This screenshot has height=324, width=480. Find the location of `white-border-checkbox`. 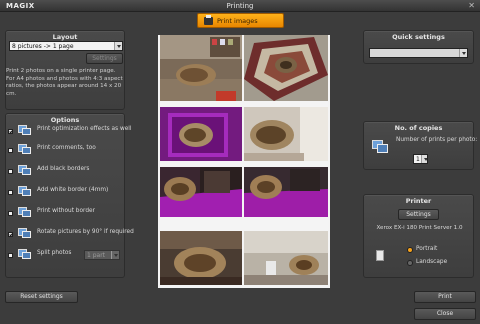

white-border-checkbox is located at coordinates (10, 192).